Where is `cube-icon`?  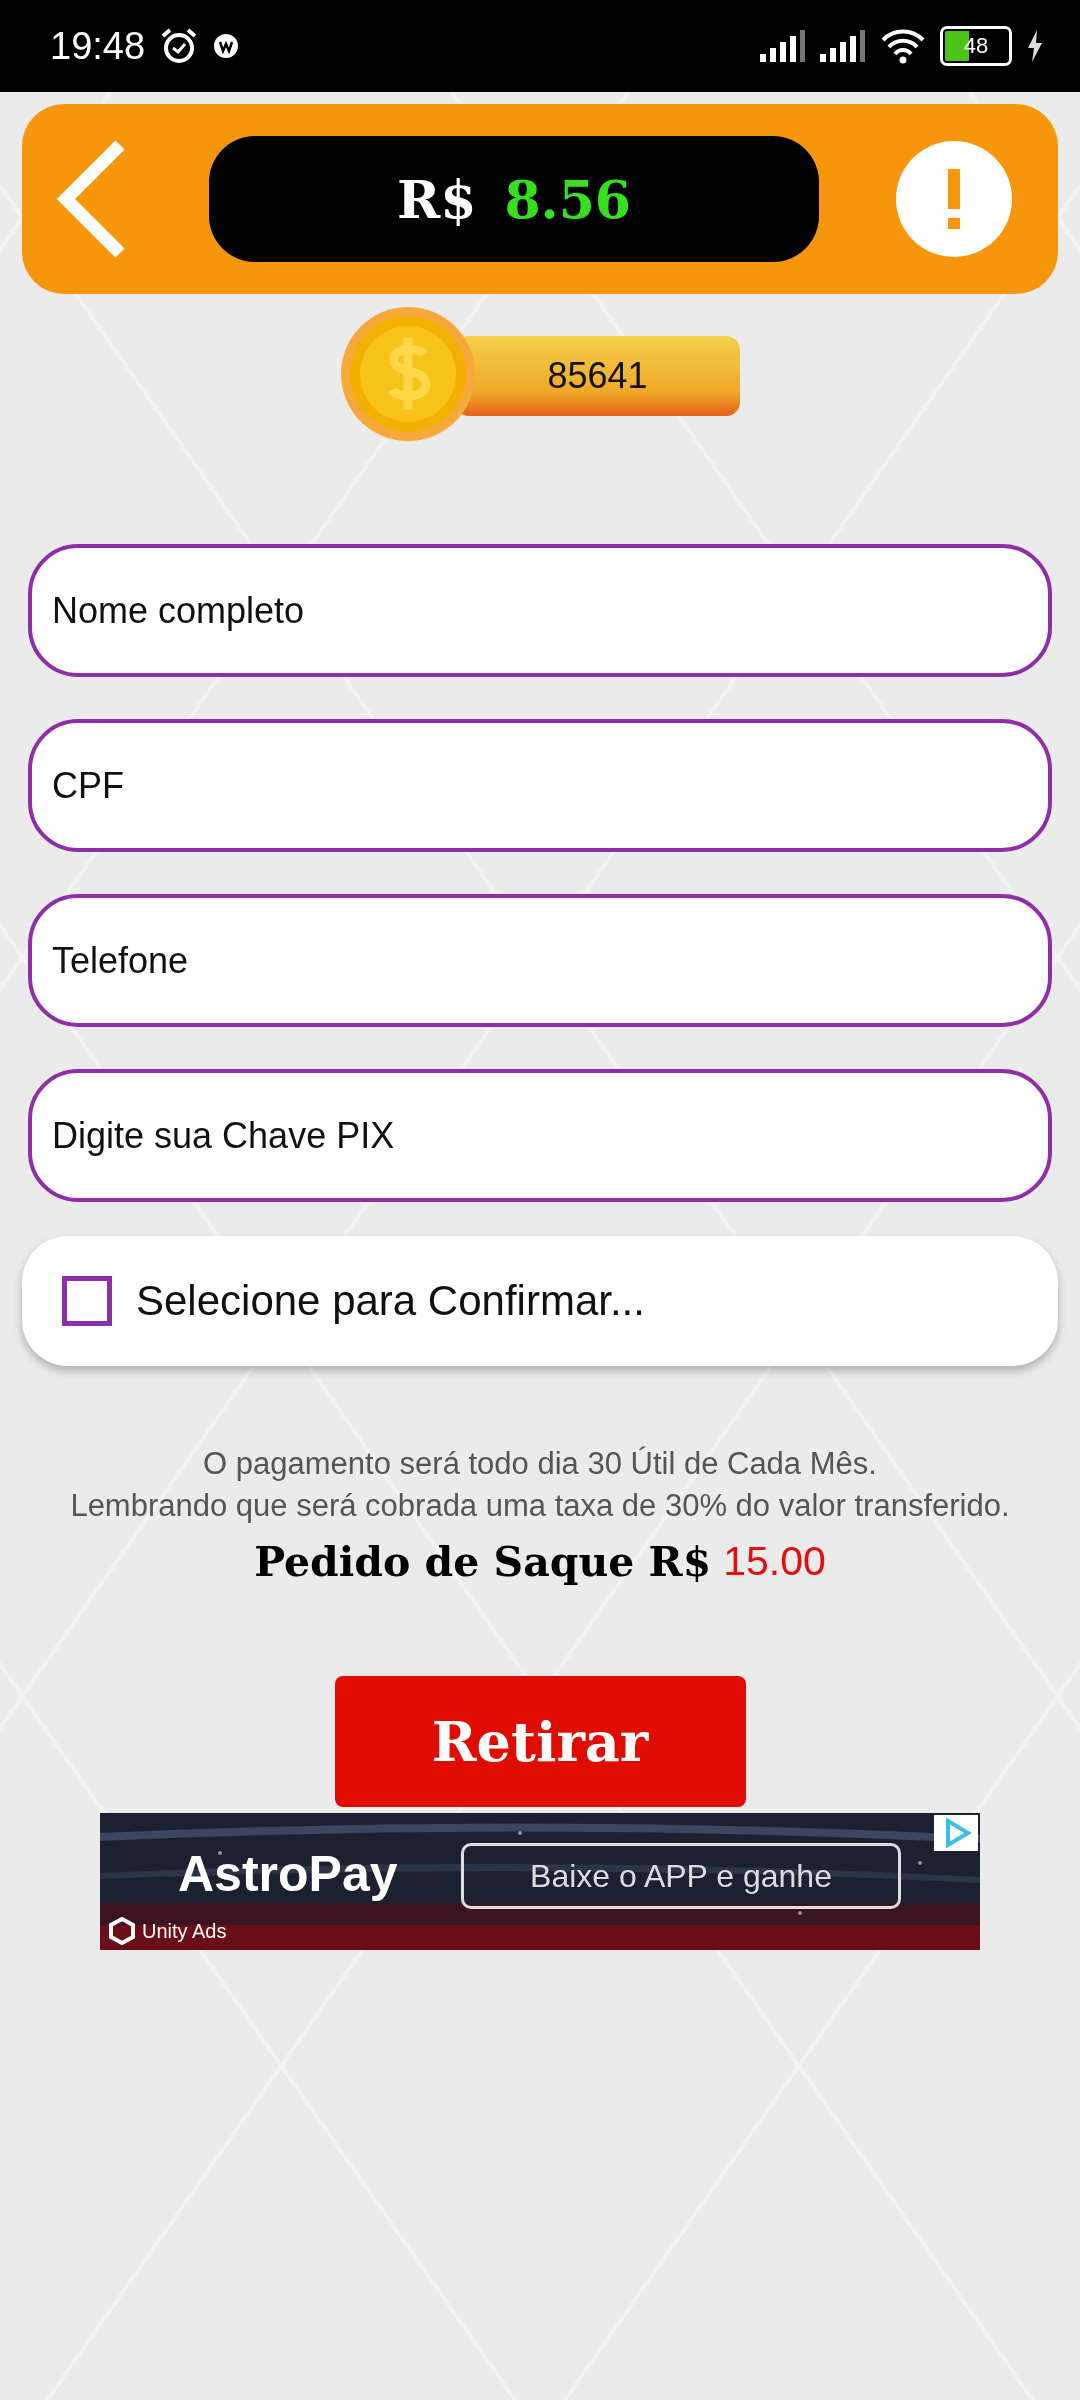 cube-icon is located at coordinates (122, 1931).